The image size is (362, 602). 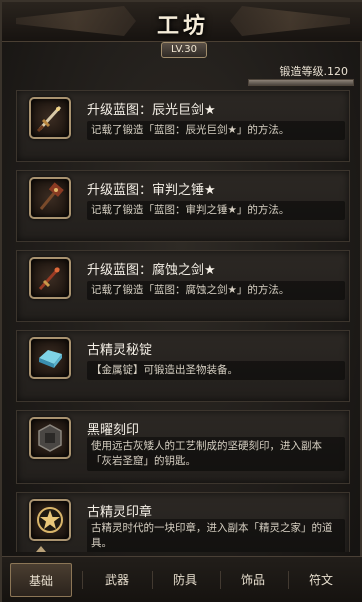 I want to click on tab-runes: 符文, so click(x=321, y=580).